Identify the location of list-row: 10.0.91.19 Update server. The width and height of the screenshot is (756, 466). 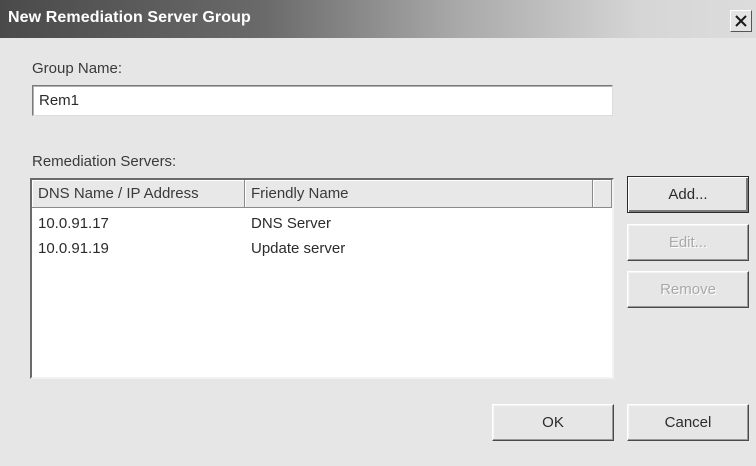
(309, 252).